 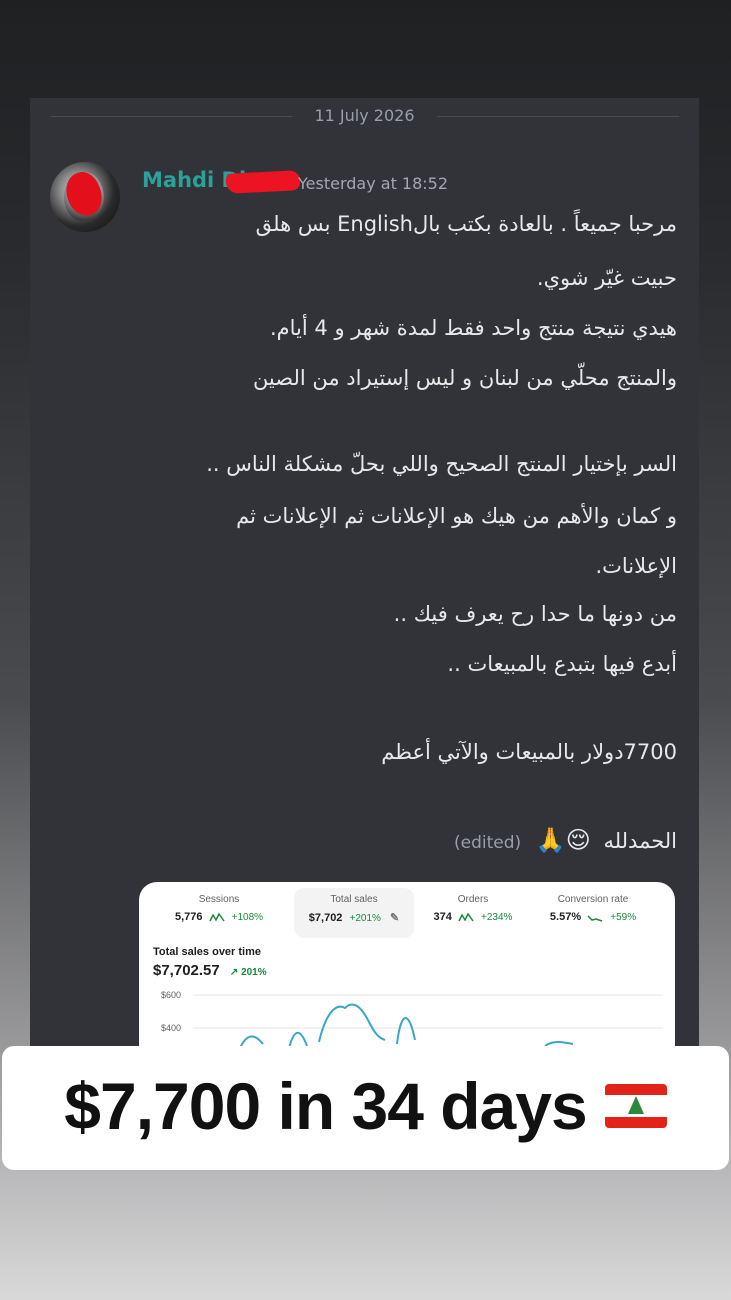 I want to click on metric-change: +108%, so click(x=247, y=917).